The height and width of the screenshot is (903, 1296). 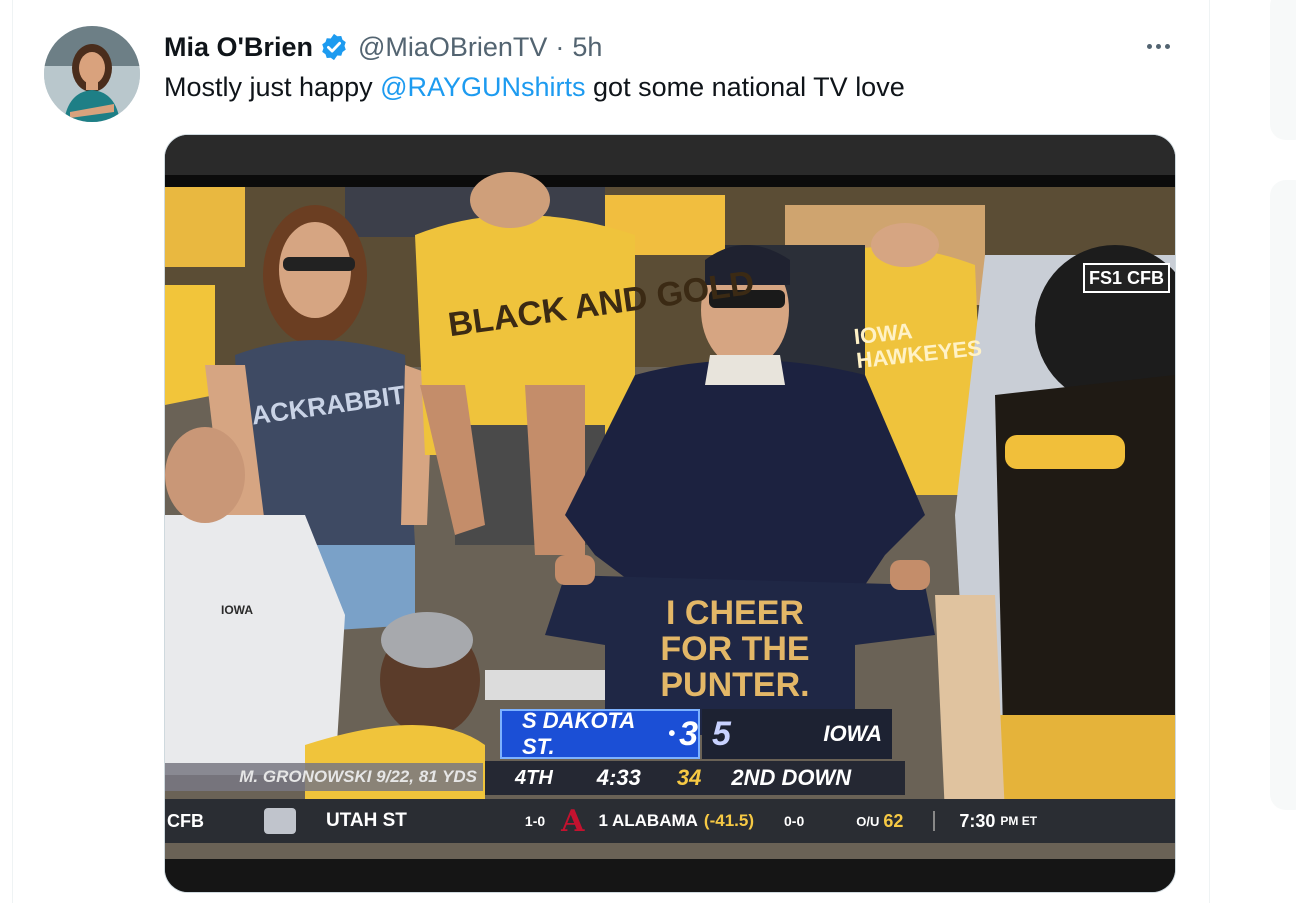 What do you see at coordinates (791, 777) in the screenshot?
I see `down-and-distance: 2ND DOWN` at bounding box center [791, 777].